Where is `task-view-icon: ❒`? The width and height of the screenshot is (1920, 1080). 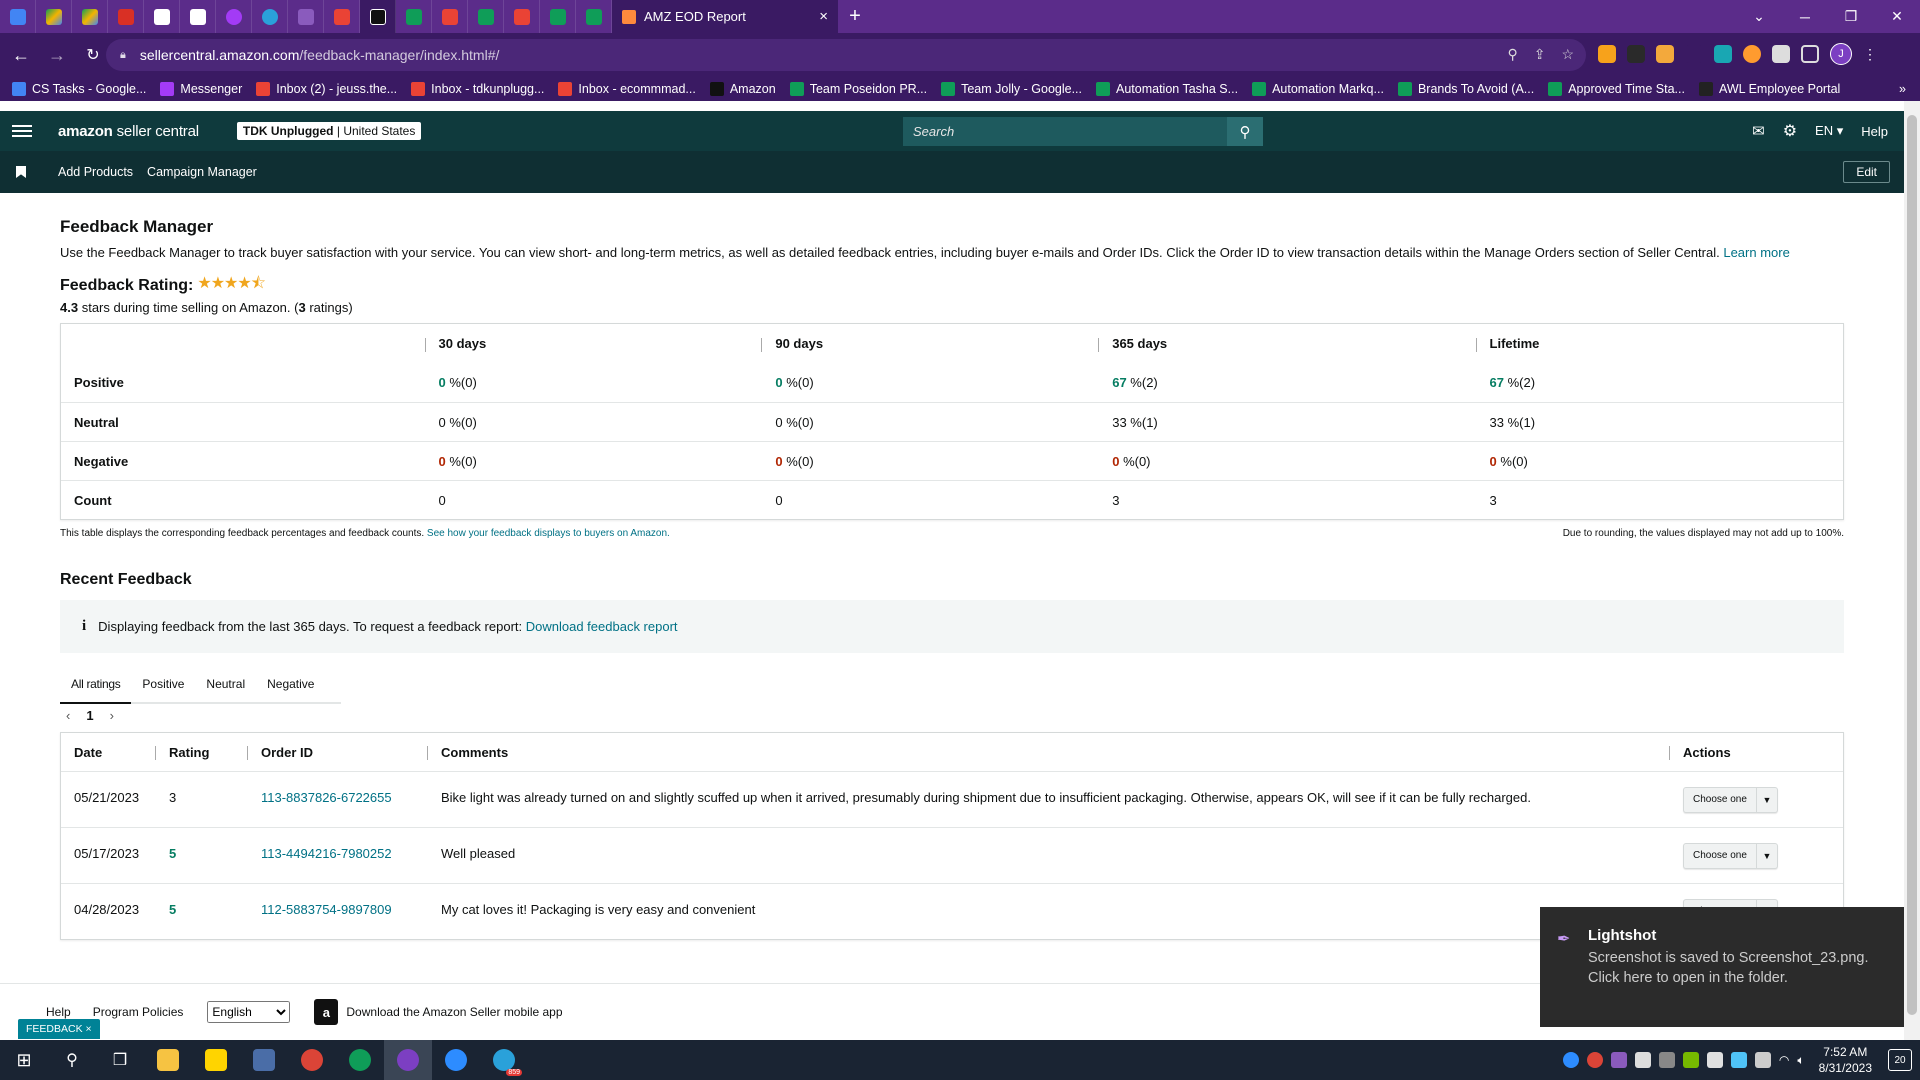 task-view-icon: ❒ is located at coordinates (120, 1060).